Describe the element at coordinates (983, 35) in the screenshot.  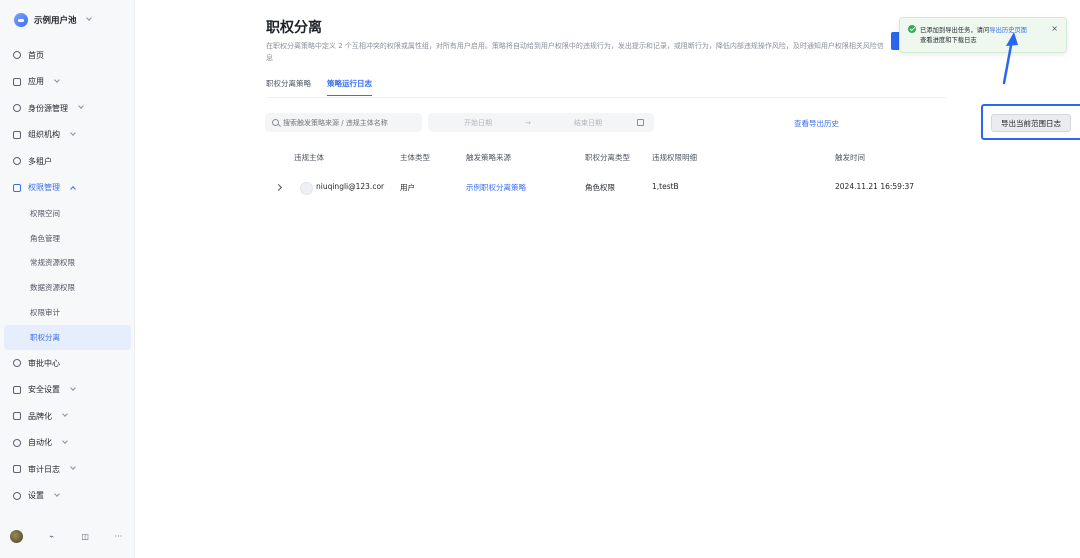
I see `toast-notification: 已添加到导出任务，请问导出历史页面 查看进度和下载日志 ×` at that location.